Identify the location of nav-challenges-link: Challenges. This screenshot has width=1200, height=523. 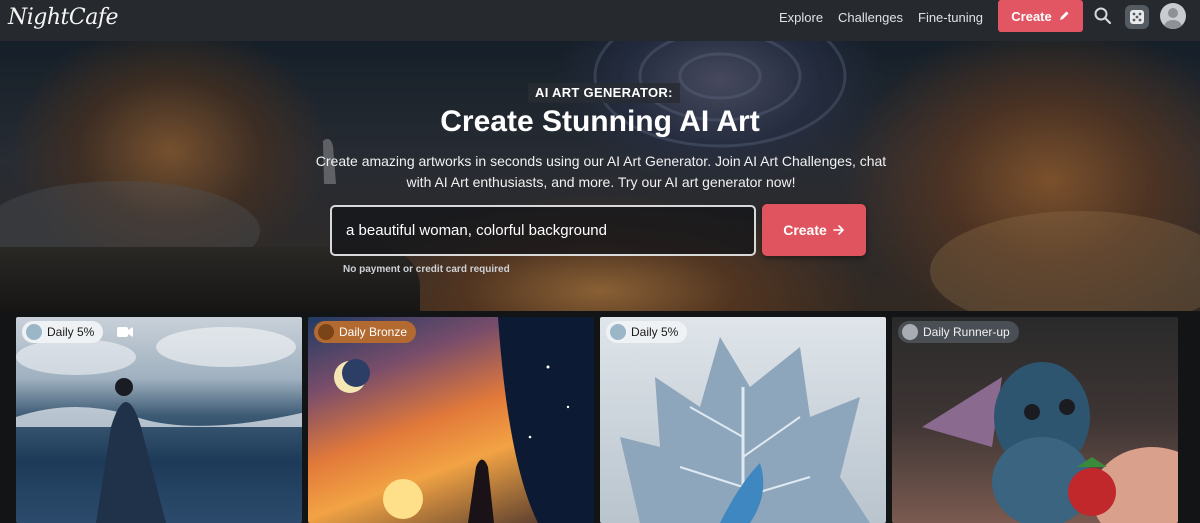
(870, 17).